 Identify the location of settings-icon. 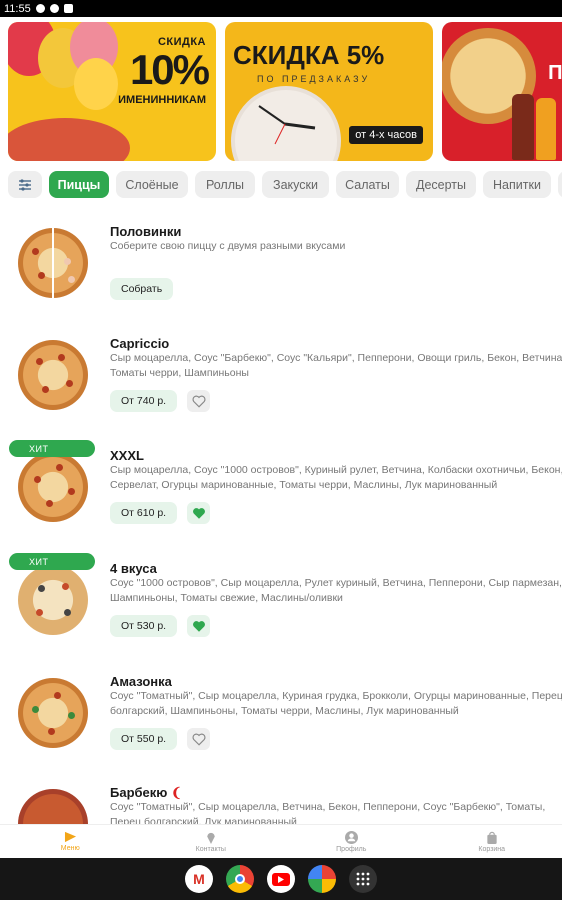
(40, 8).